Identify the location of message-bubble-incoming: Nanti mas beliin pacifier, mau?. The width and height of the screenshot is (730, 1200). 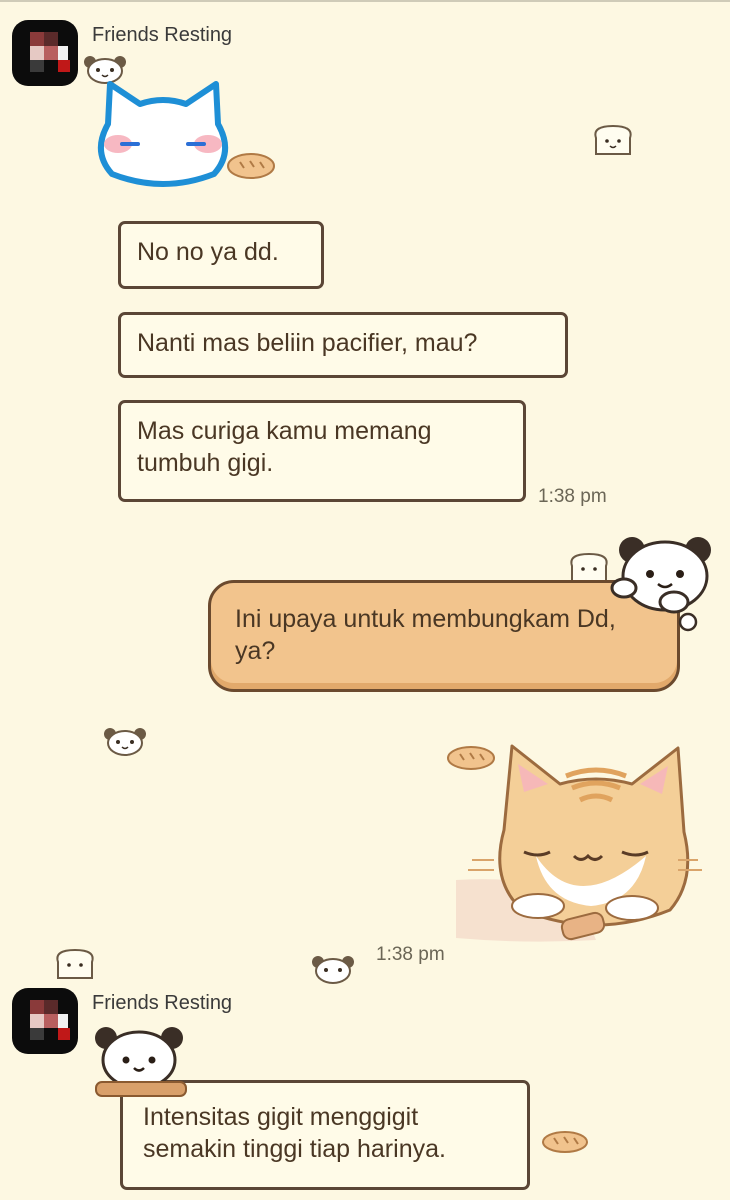
(343, 345).